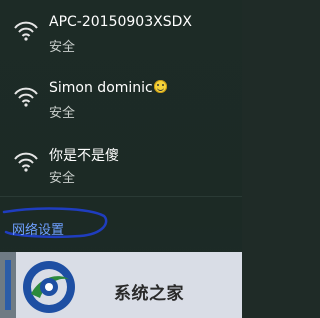  What do you see at coordinates (121, 34) in the screenshot?
I see `network-item-1: APC-20150903XSDX 安全` at bounding box center [121, 34].